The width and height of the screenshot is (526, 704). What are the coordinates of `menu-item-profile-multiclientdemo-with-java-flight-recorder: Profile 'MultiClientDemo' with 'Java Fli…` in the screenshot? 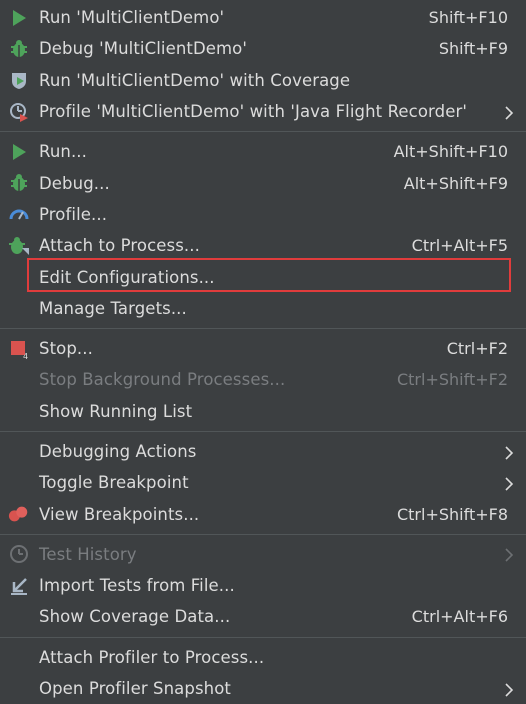 It's located at (263, 111).